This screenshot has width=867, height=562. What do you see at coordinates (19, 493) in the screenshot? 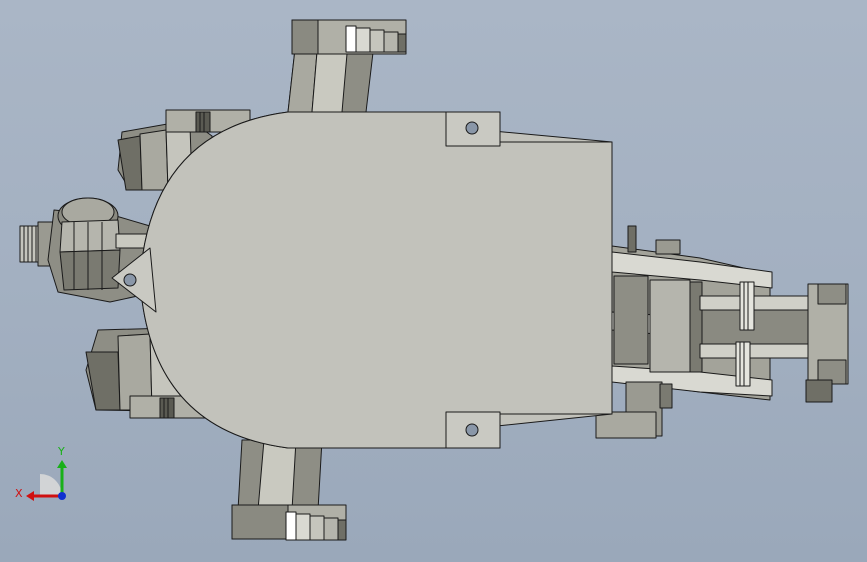
I see `x-axis-label: X` at bounding box center [19, 493].